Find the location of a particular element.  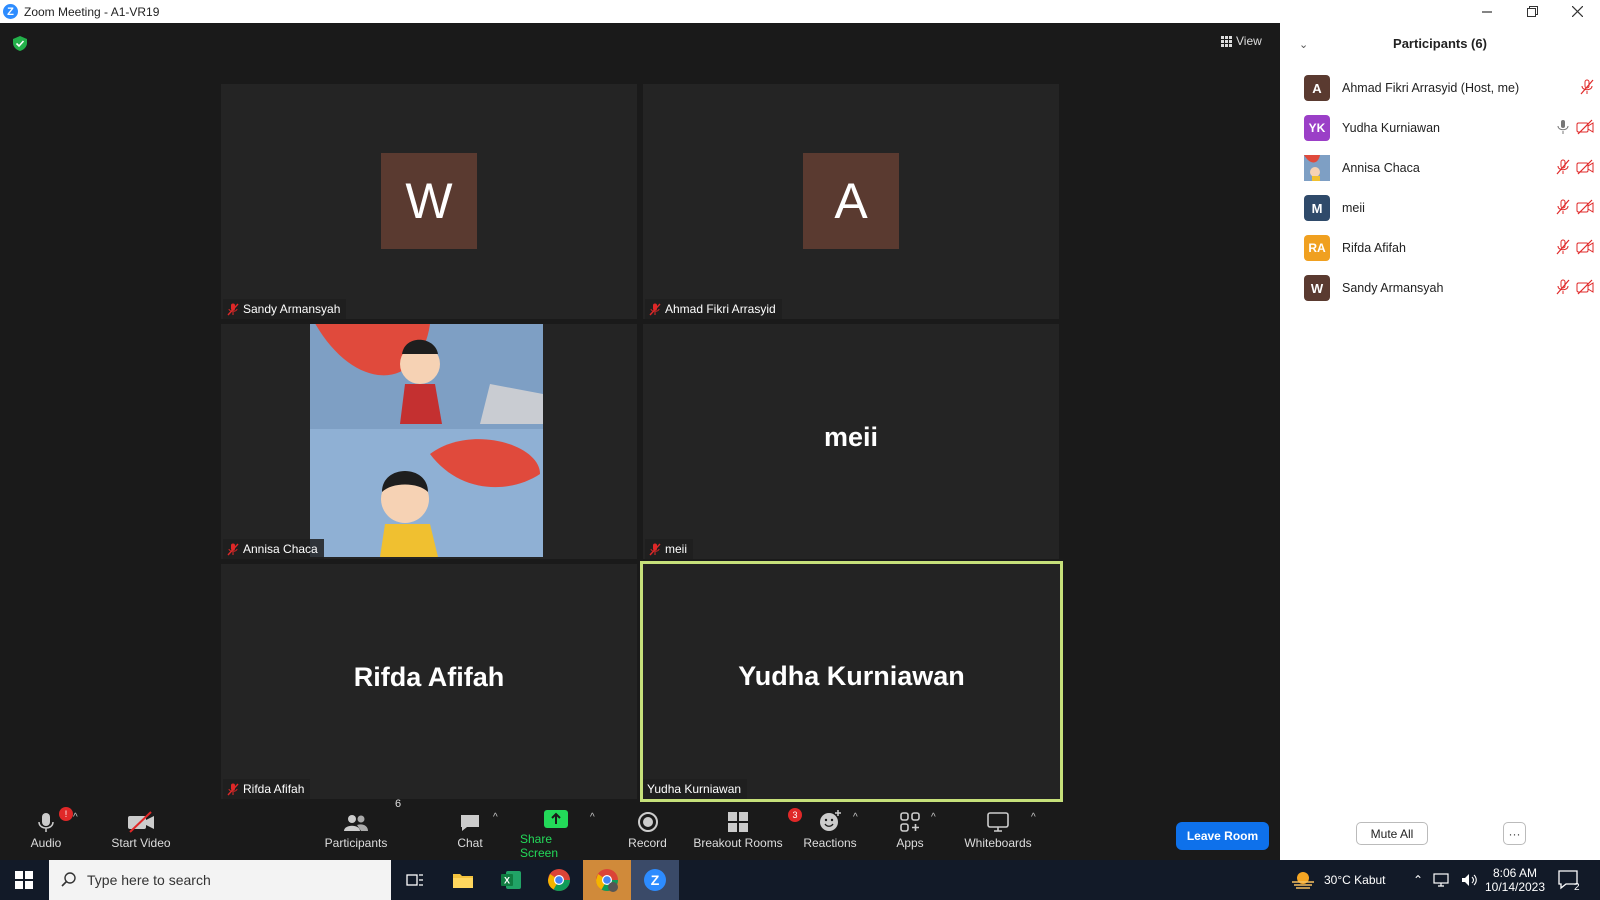

file-explorer-app is located at coordinates (463, 880).